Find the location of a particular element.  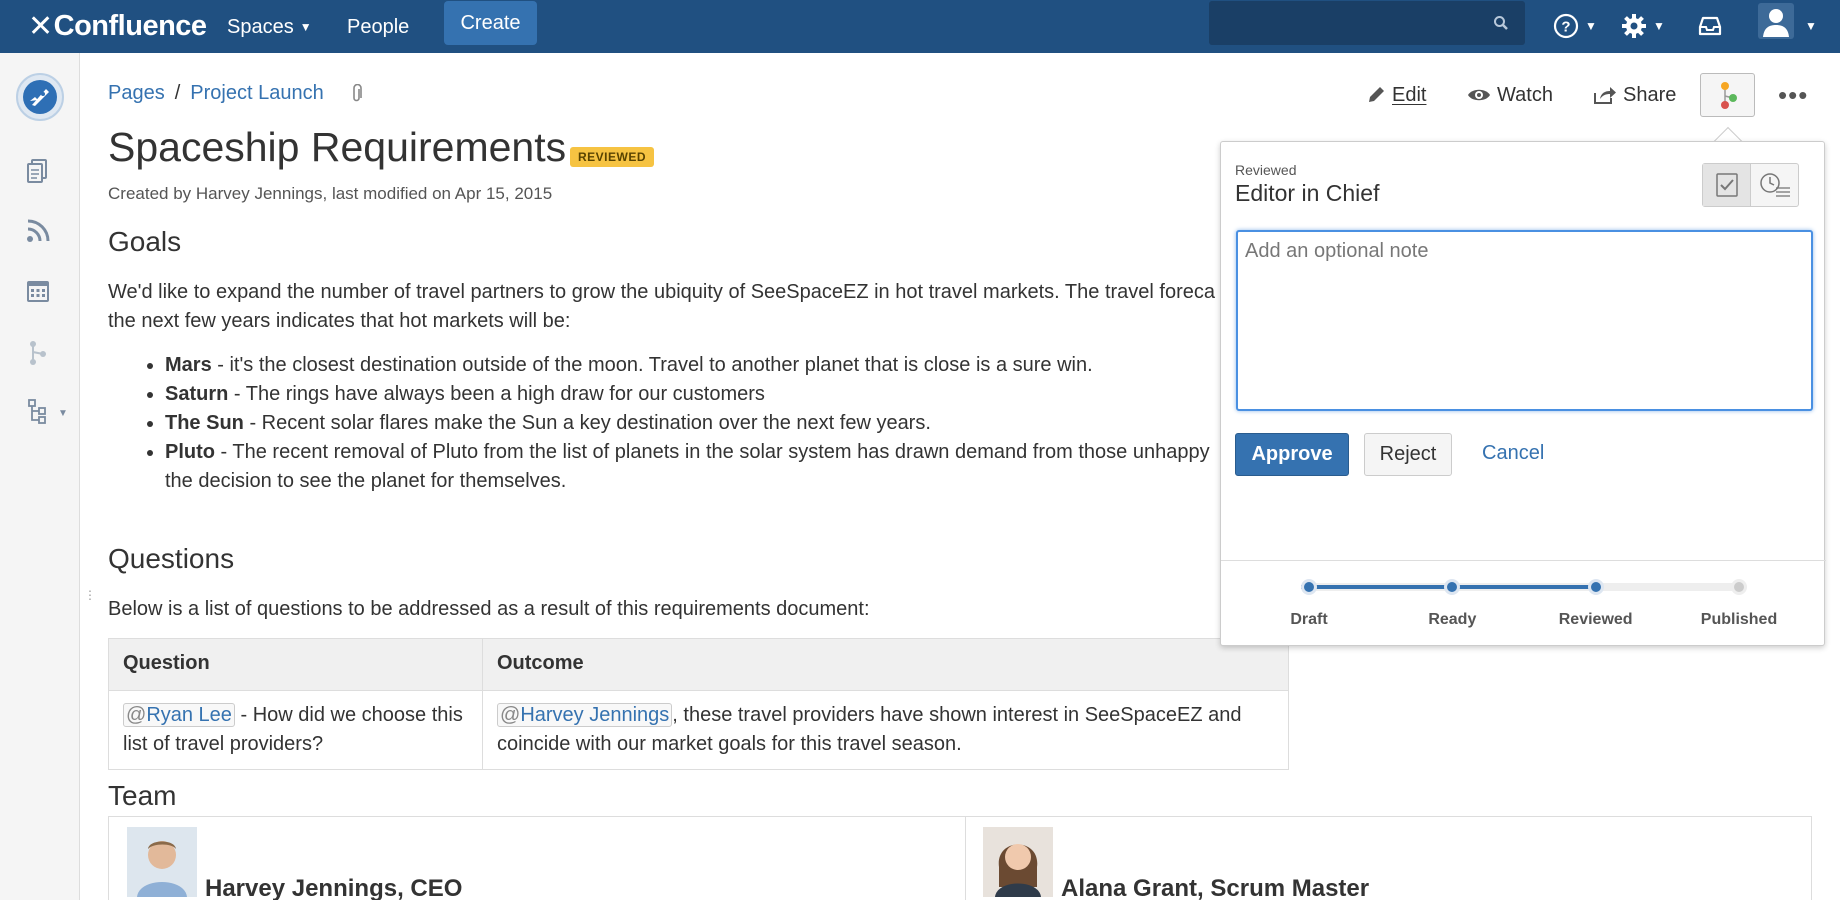

calendar-icon is located at coordinates (38, 291).